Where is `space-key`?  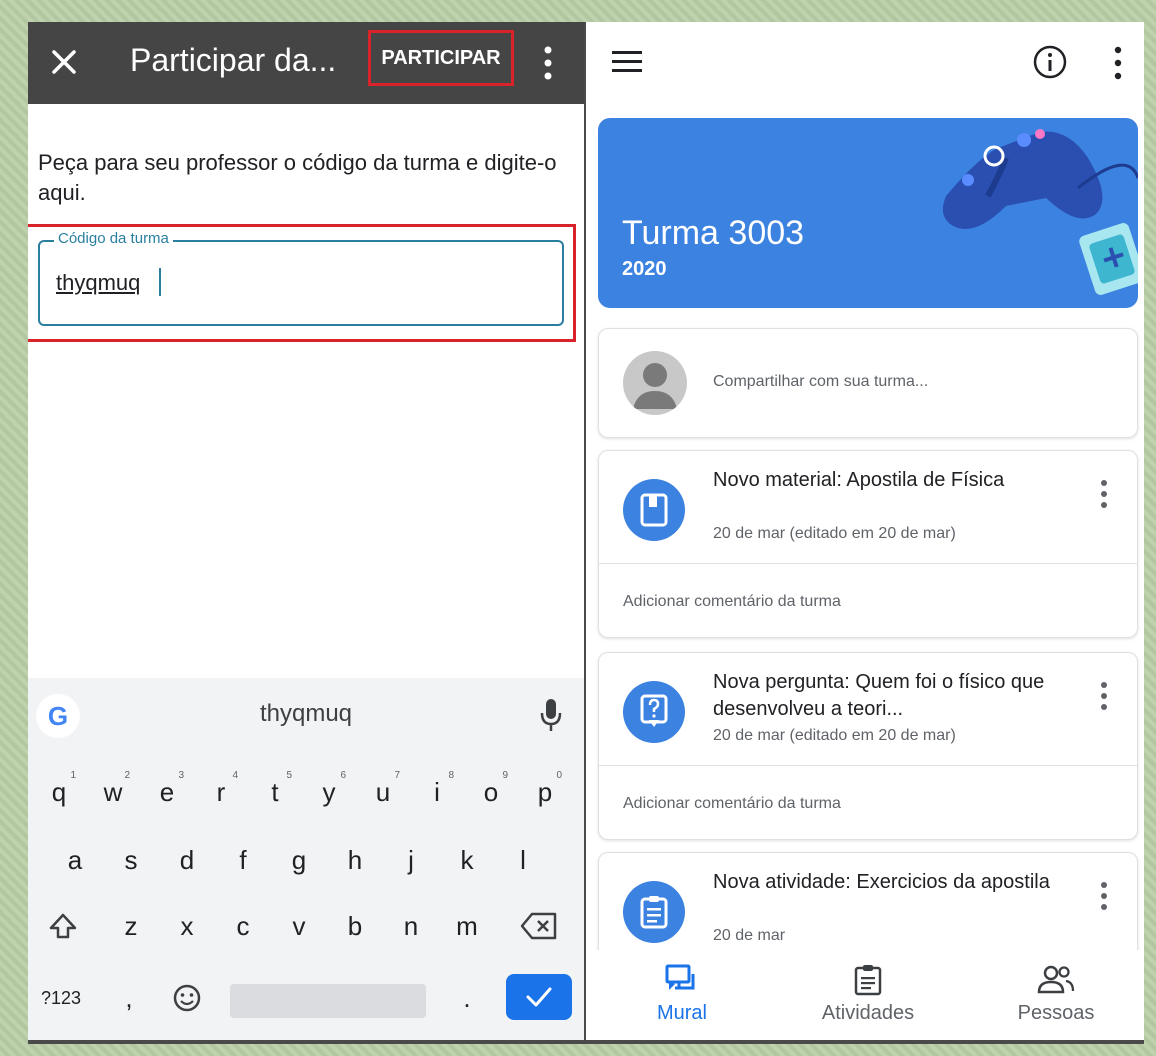 space-key is located at coordinates (328, 1001).